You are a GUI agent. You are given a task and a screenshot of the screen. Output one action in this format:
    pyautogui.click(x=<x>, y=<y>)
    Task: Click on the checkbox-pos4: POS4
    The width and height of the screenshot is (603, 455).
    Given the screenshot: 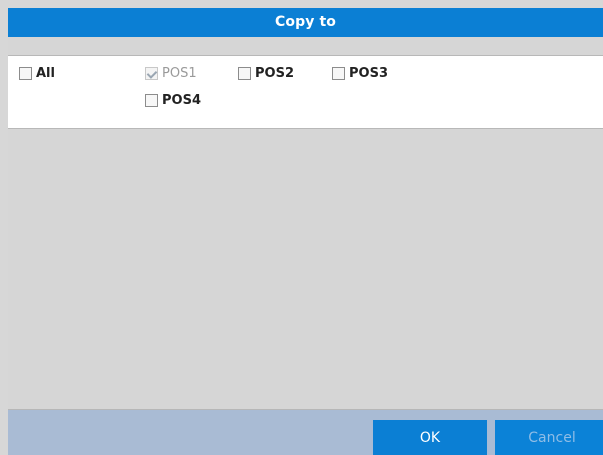 What is the action you would take?
    pyautogui.click(x=173, y=100)
    